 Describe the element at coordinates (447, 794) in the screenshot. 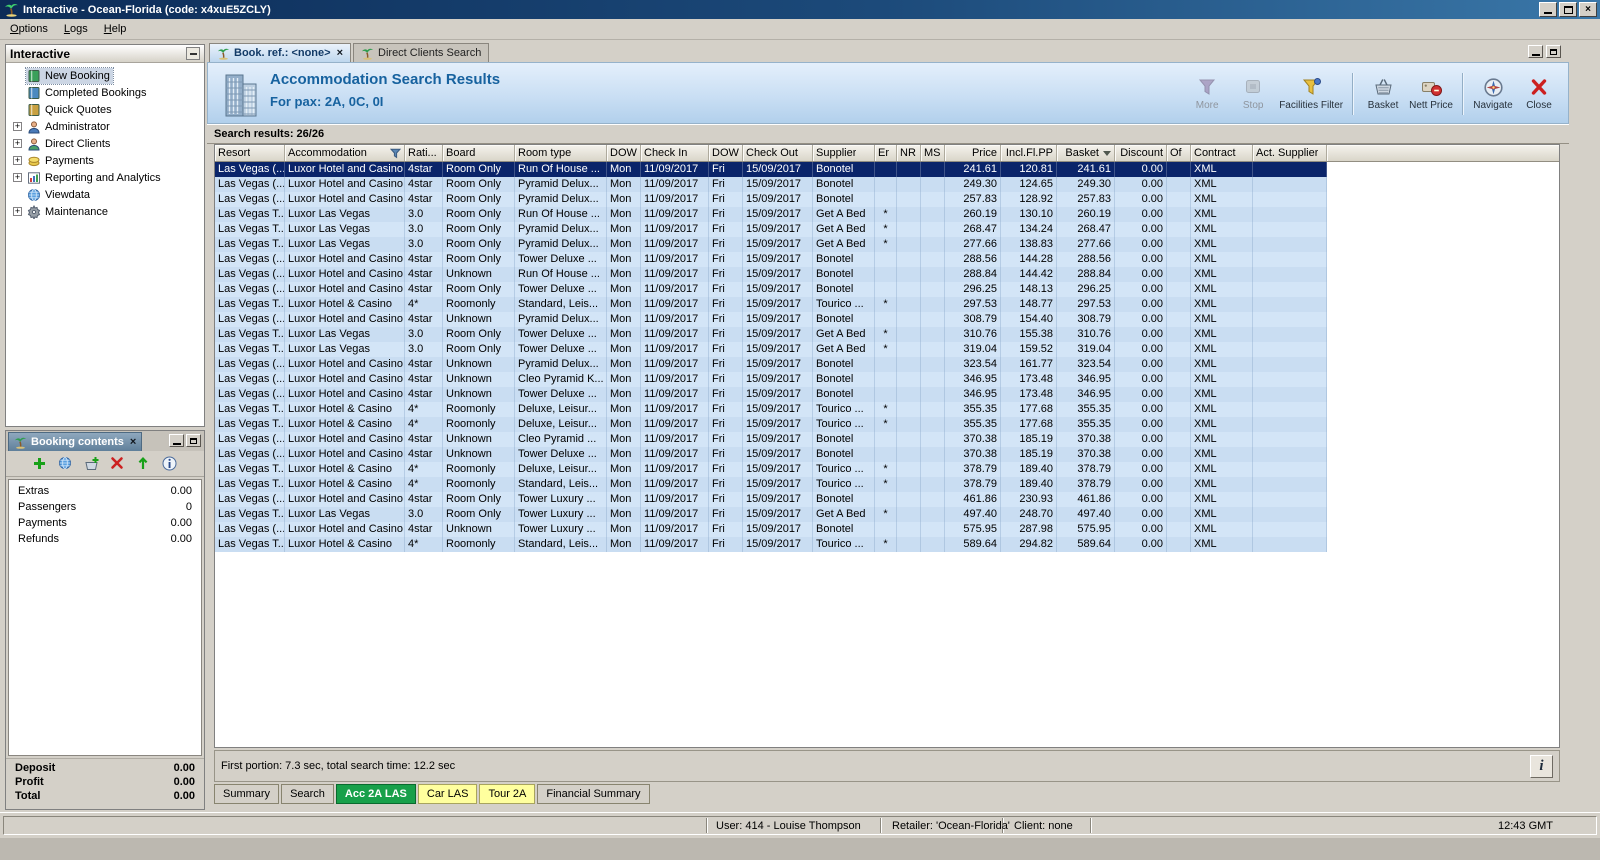

I see `bottom-tab-car-las: Car LAS` at that location.